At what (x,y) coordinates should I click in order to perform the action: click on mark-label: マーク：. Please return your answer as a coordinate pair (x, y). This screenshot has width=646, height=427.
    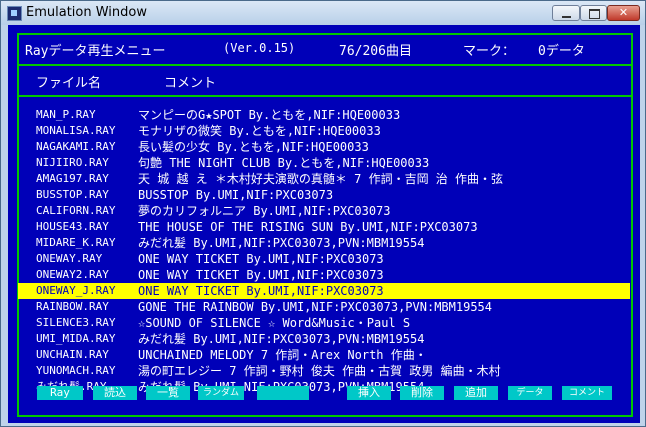
    Looking at the image, I should click on (489, 51).